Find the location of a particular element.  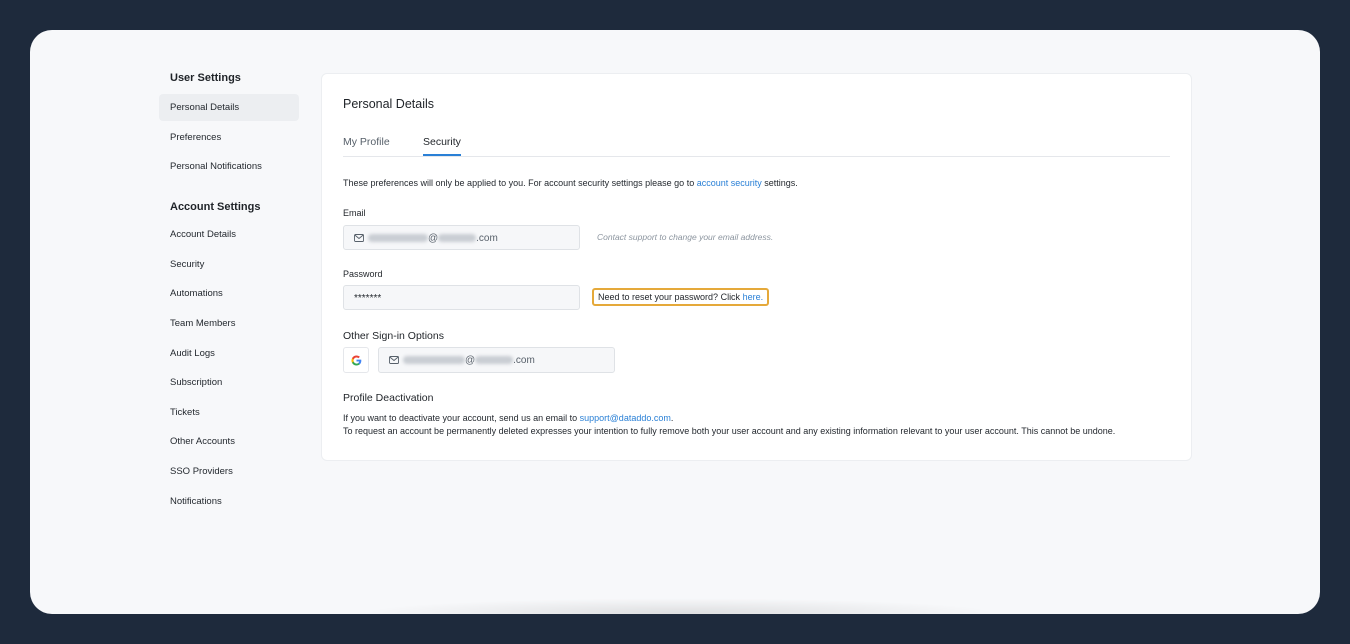

email-field: @ .com is located at coordinates (461, 237).